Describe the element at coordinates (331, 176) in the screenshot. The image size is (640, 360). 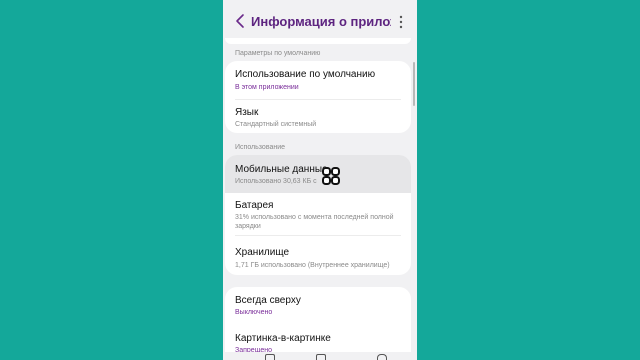
I see `grid-four-rounded-icon` at that location.